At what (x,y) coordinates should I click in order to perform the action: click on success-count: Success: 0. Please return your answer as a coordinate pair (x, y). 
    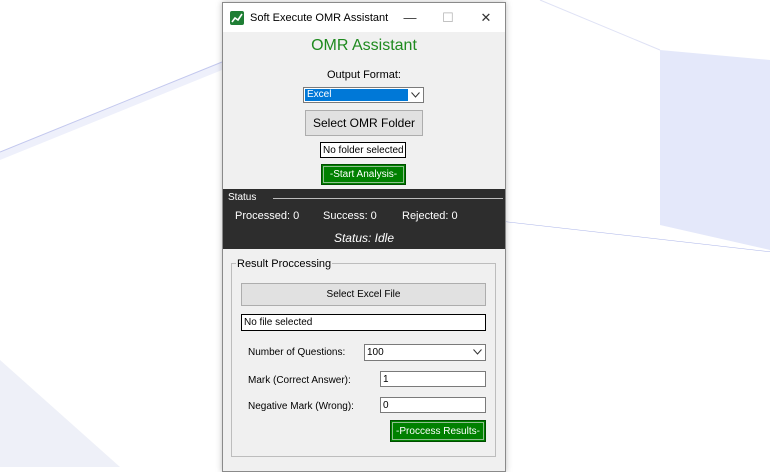
    Looking at the image, I should click on (350, 216).